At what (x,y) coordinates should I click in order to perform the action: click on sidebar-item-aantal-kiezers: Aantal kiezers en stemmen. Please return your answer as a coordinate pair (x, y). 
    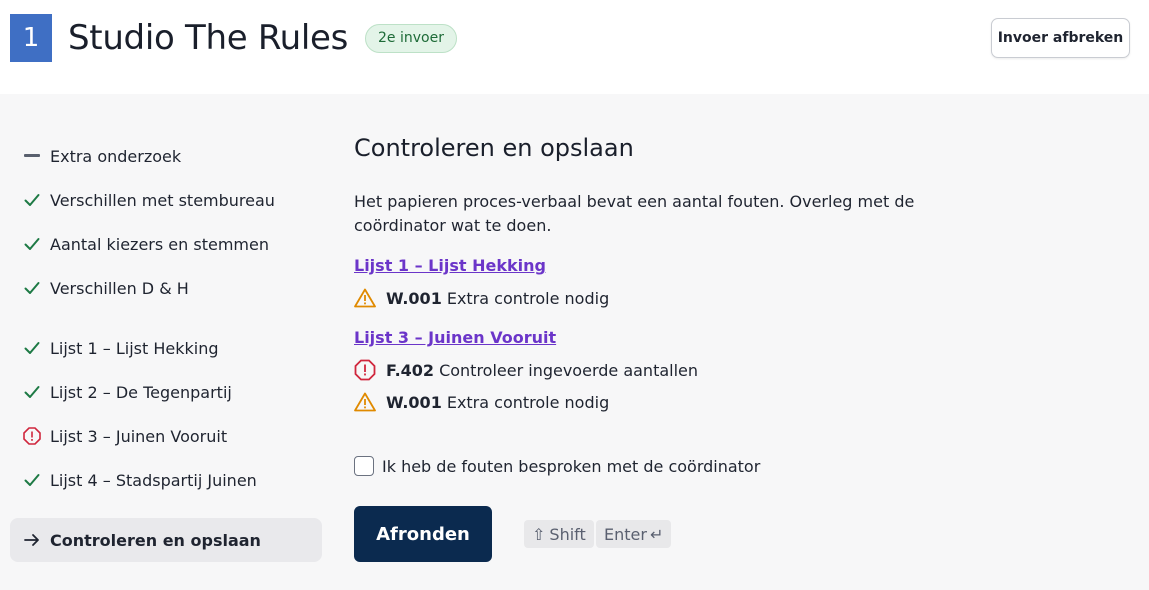
    Looking at the image, I should click on (166, 244).